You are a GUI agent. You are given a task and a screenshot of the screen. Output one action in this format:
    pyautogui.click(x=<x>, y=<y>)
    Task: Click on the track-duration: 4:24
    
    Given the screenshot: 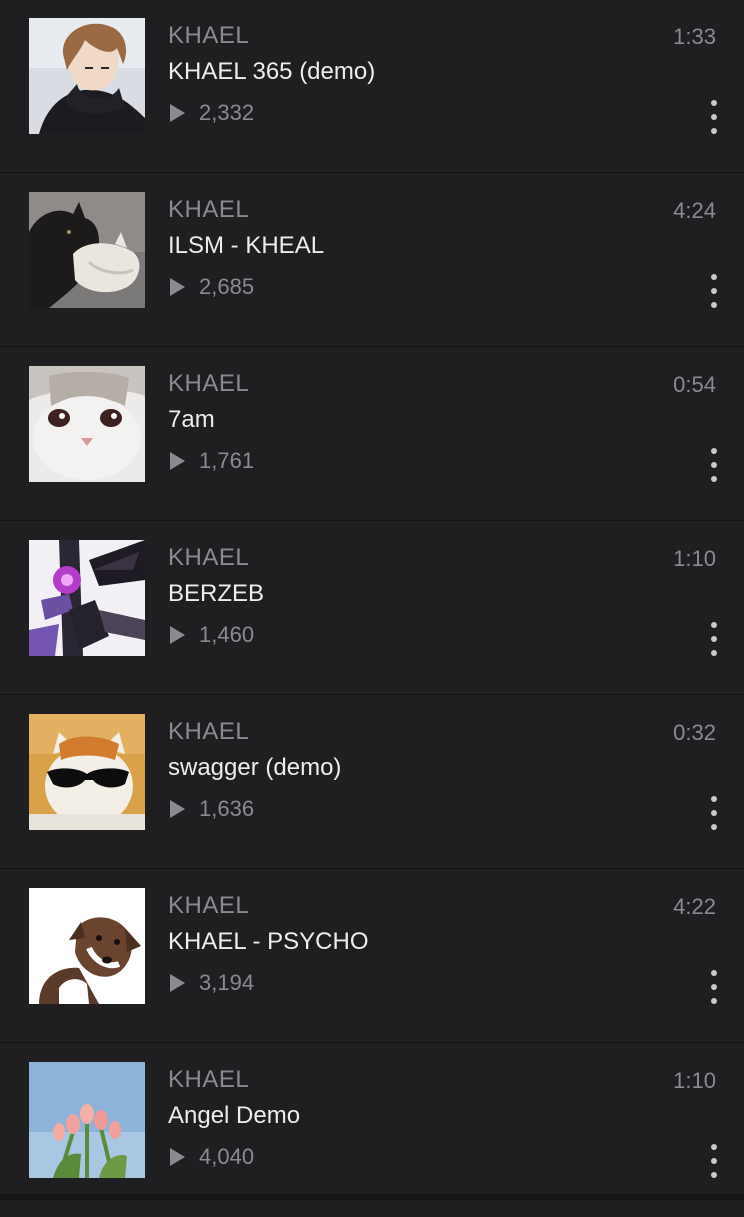 What is the action you would take?
    pyautogui.click(x=694, y=210)
    